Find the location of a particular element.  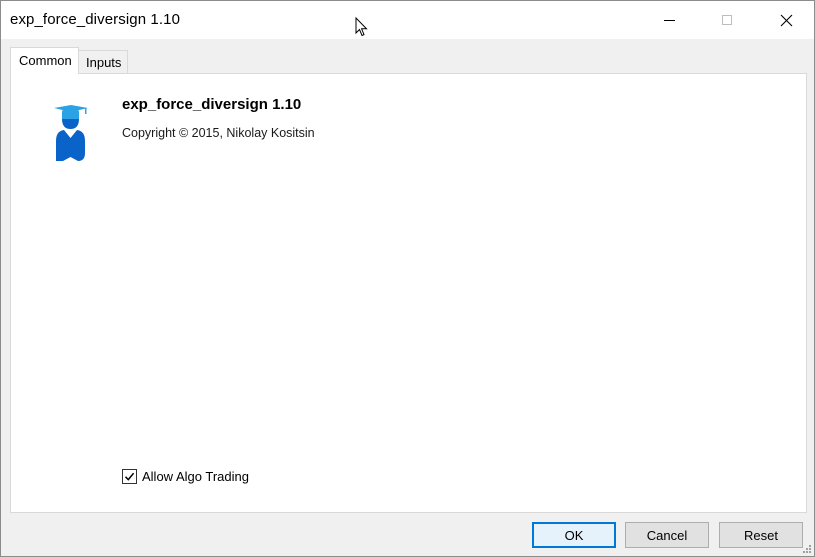

allow-algo-trading-label: Allow Algo Trading is located at coordinates (195, 476).